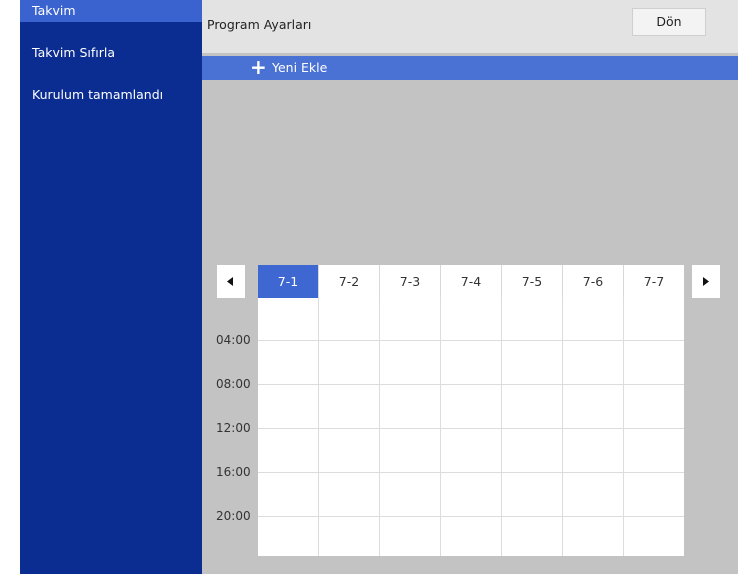 This screenshot has width=738, height=574. Describe the element at coordinates (233, 516) in the screenshot. I see `time-label-20: 20:00` at that location.